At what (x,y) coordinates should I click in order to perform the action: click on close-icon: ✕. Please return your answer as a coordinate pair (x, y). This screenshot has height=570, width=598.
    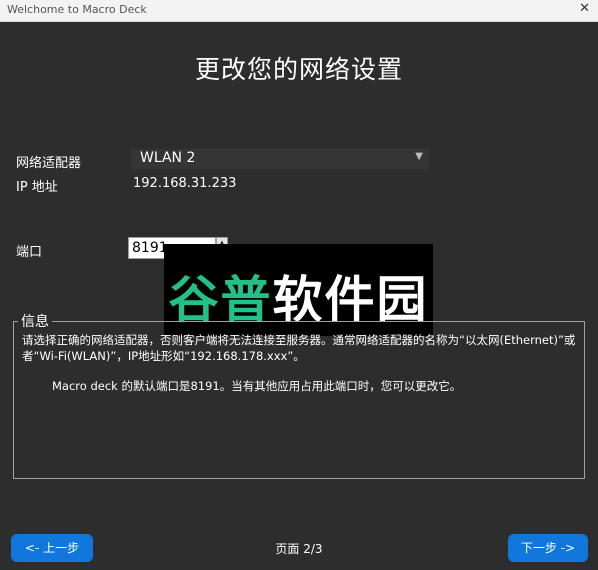
    Looking at the image, I should click on (584, 8).